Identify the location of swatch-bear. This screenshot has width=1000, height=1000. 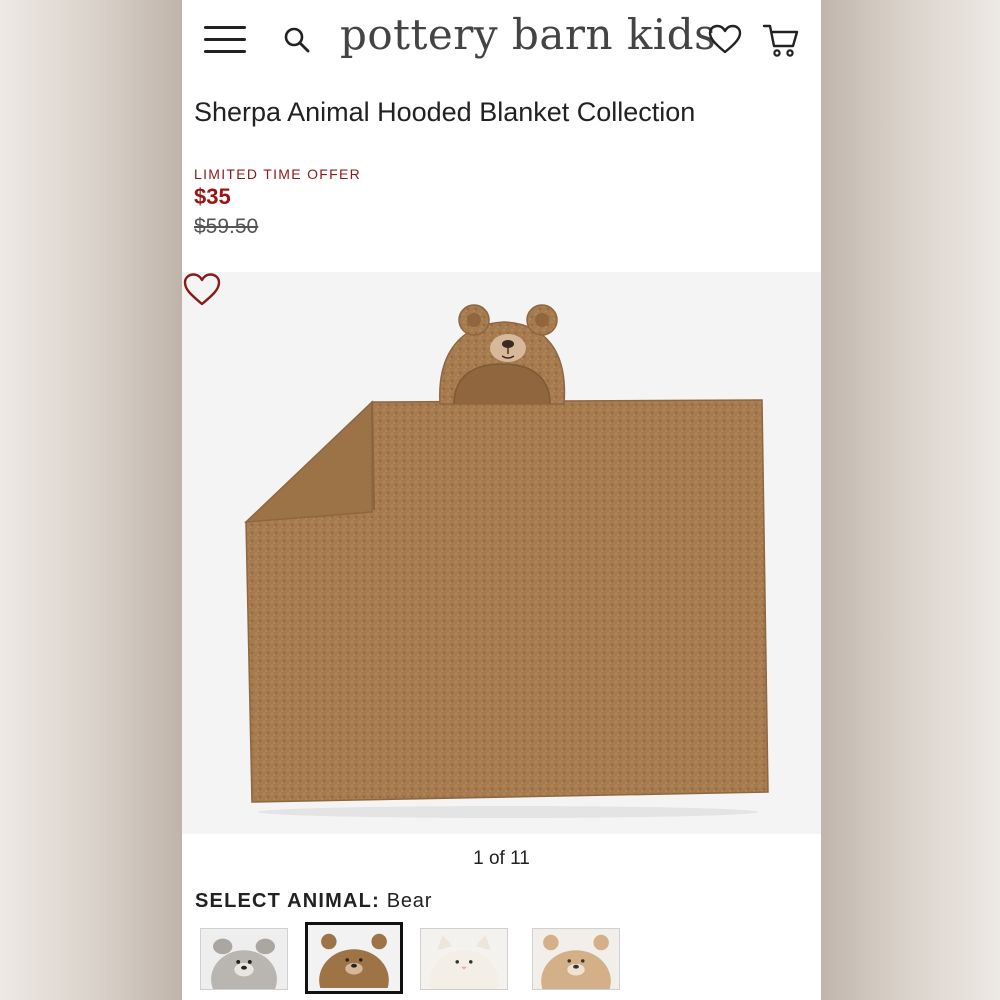
(354, 958).